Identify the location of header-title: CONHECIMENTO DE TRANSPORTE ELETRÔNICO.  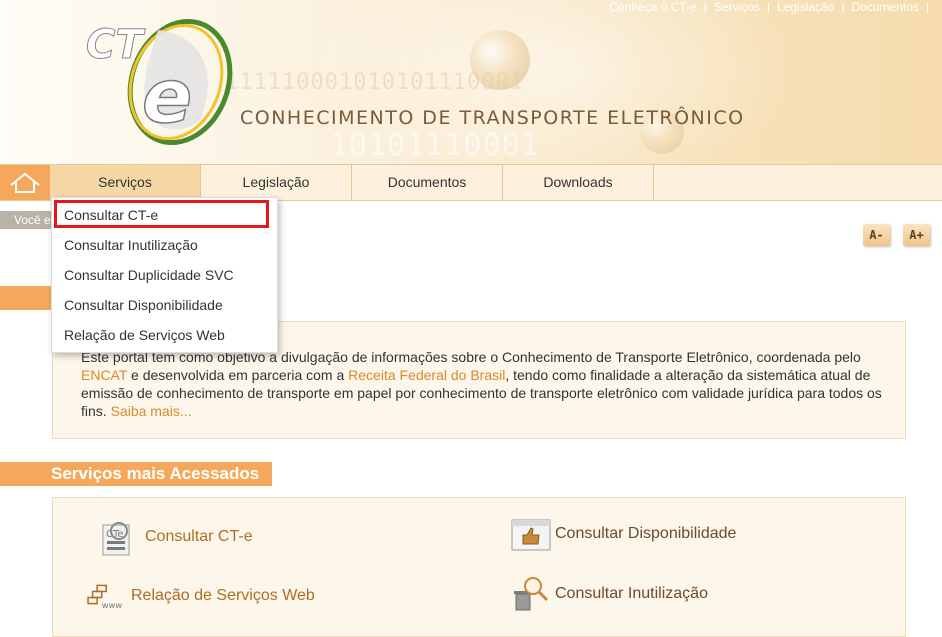
(492, 118).